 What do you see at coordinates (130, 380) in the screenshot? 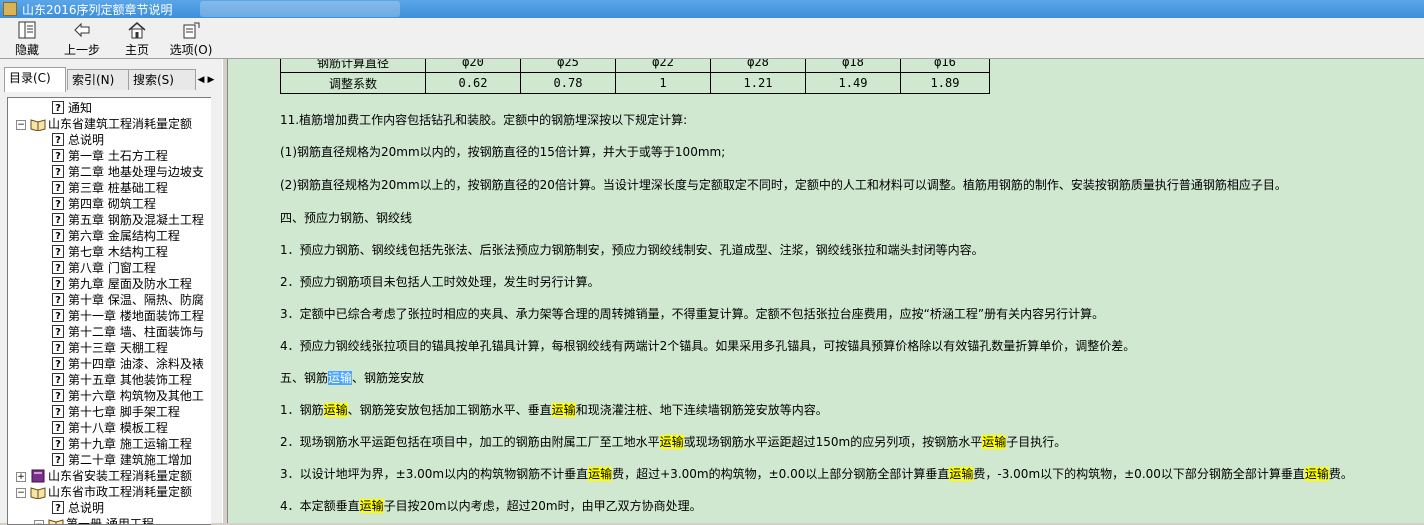
I see `tree-item-label: 第十五章 其他装饰工程` at bounding box center [130, 380].